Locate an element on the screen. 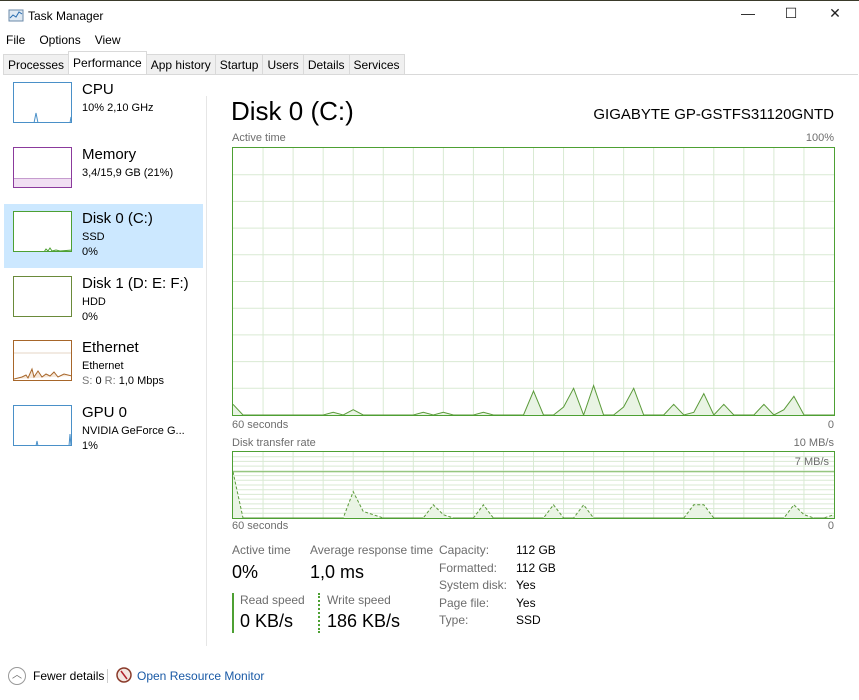 This screenshot has height=700, width=859. open-resource-monitor-link: Open Resource Monitor is located at coordinates (200, 676).